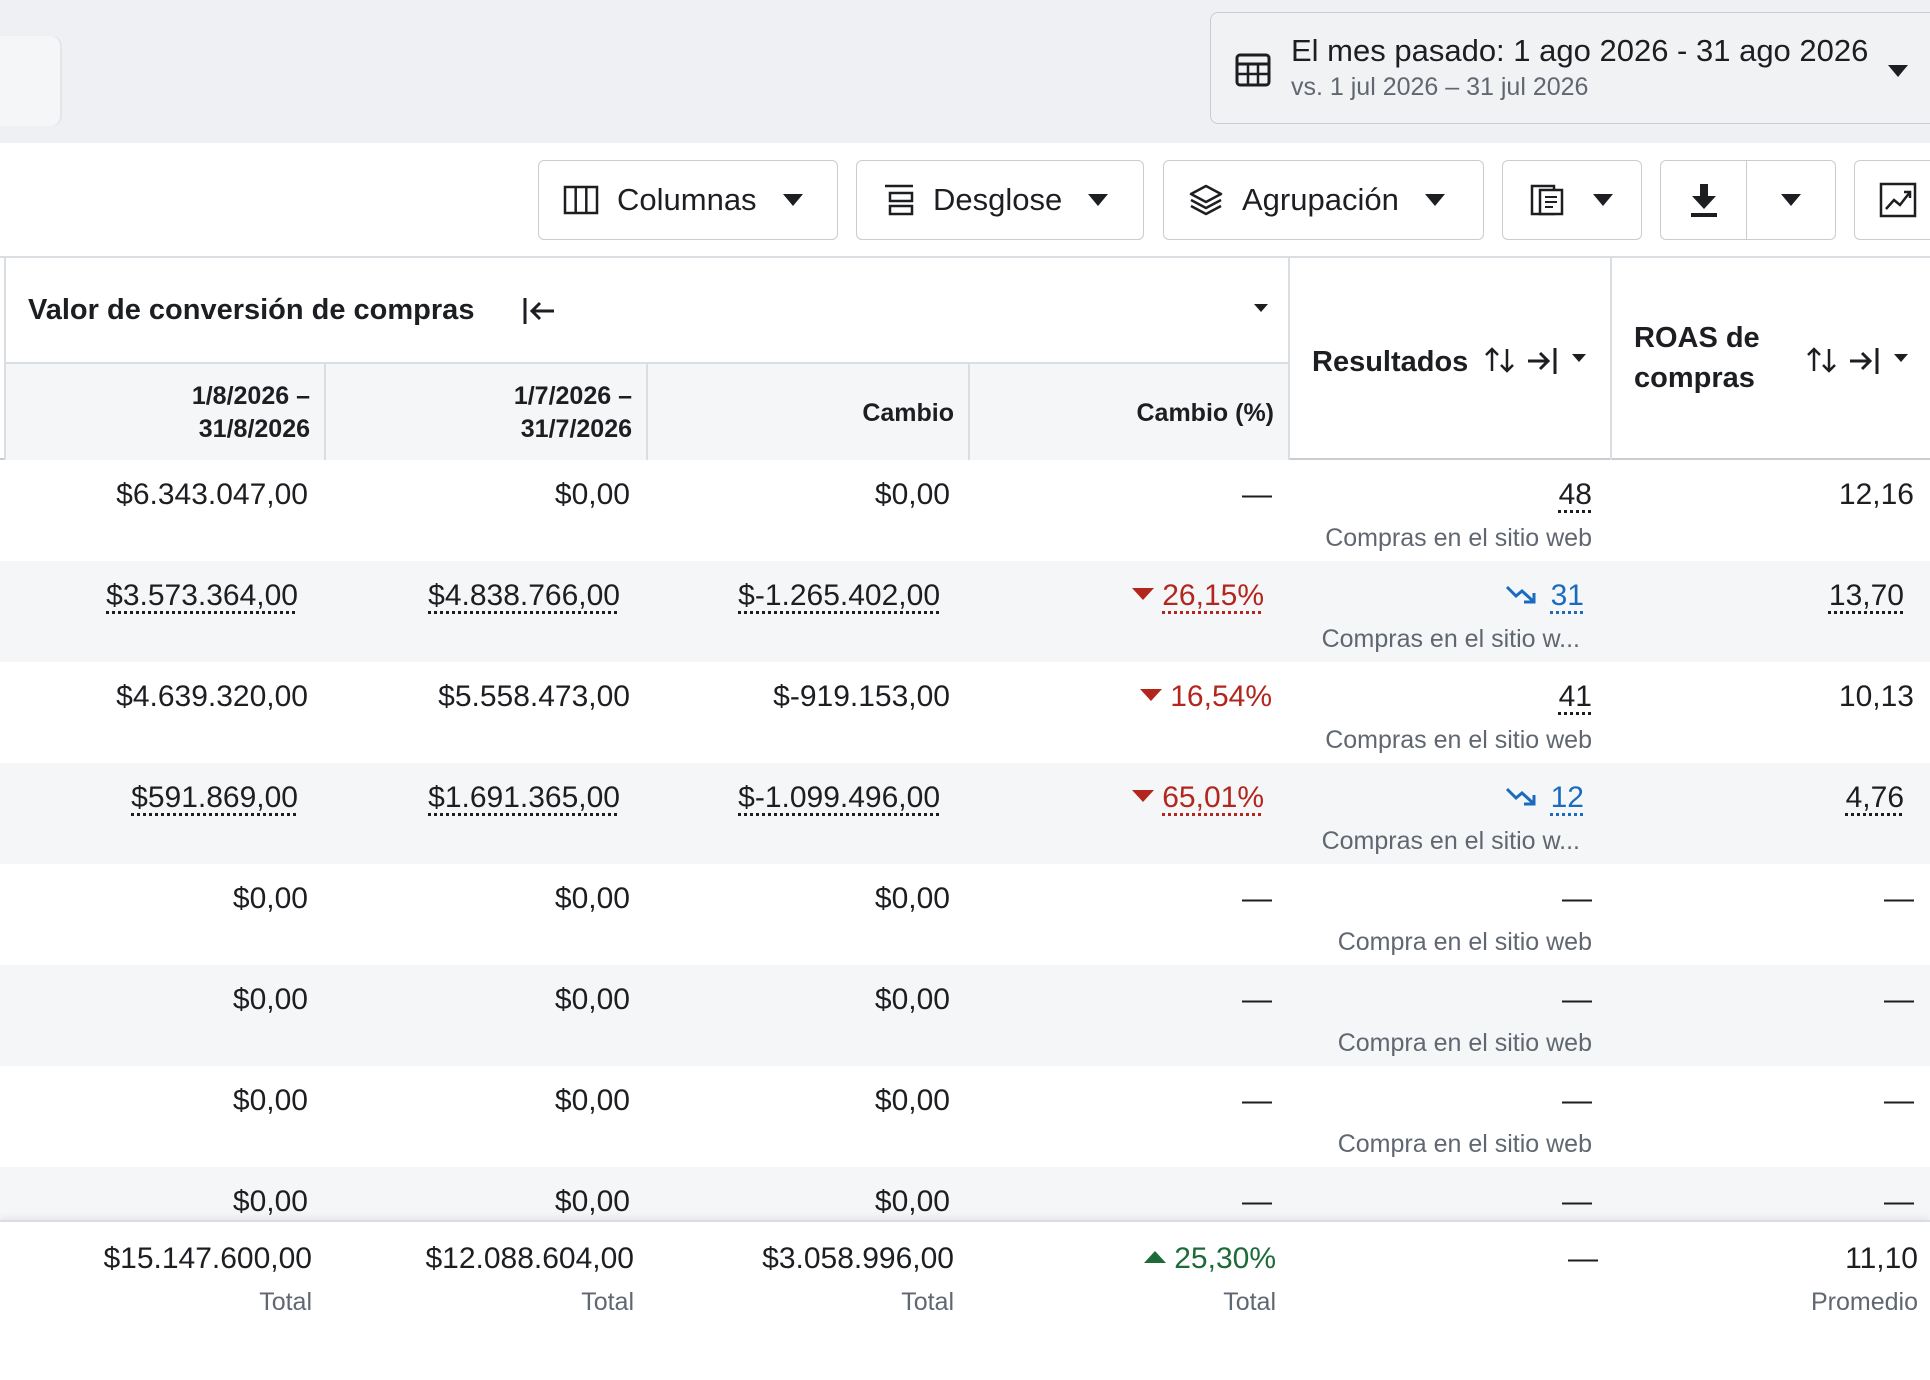  What do you see at coordinates (576, 429) in the screenshot?
I see `subheader-line: 31/7/2026` at bounding box center [576, 429].